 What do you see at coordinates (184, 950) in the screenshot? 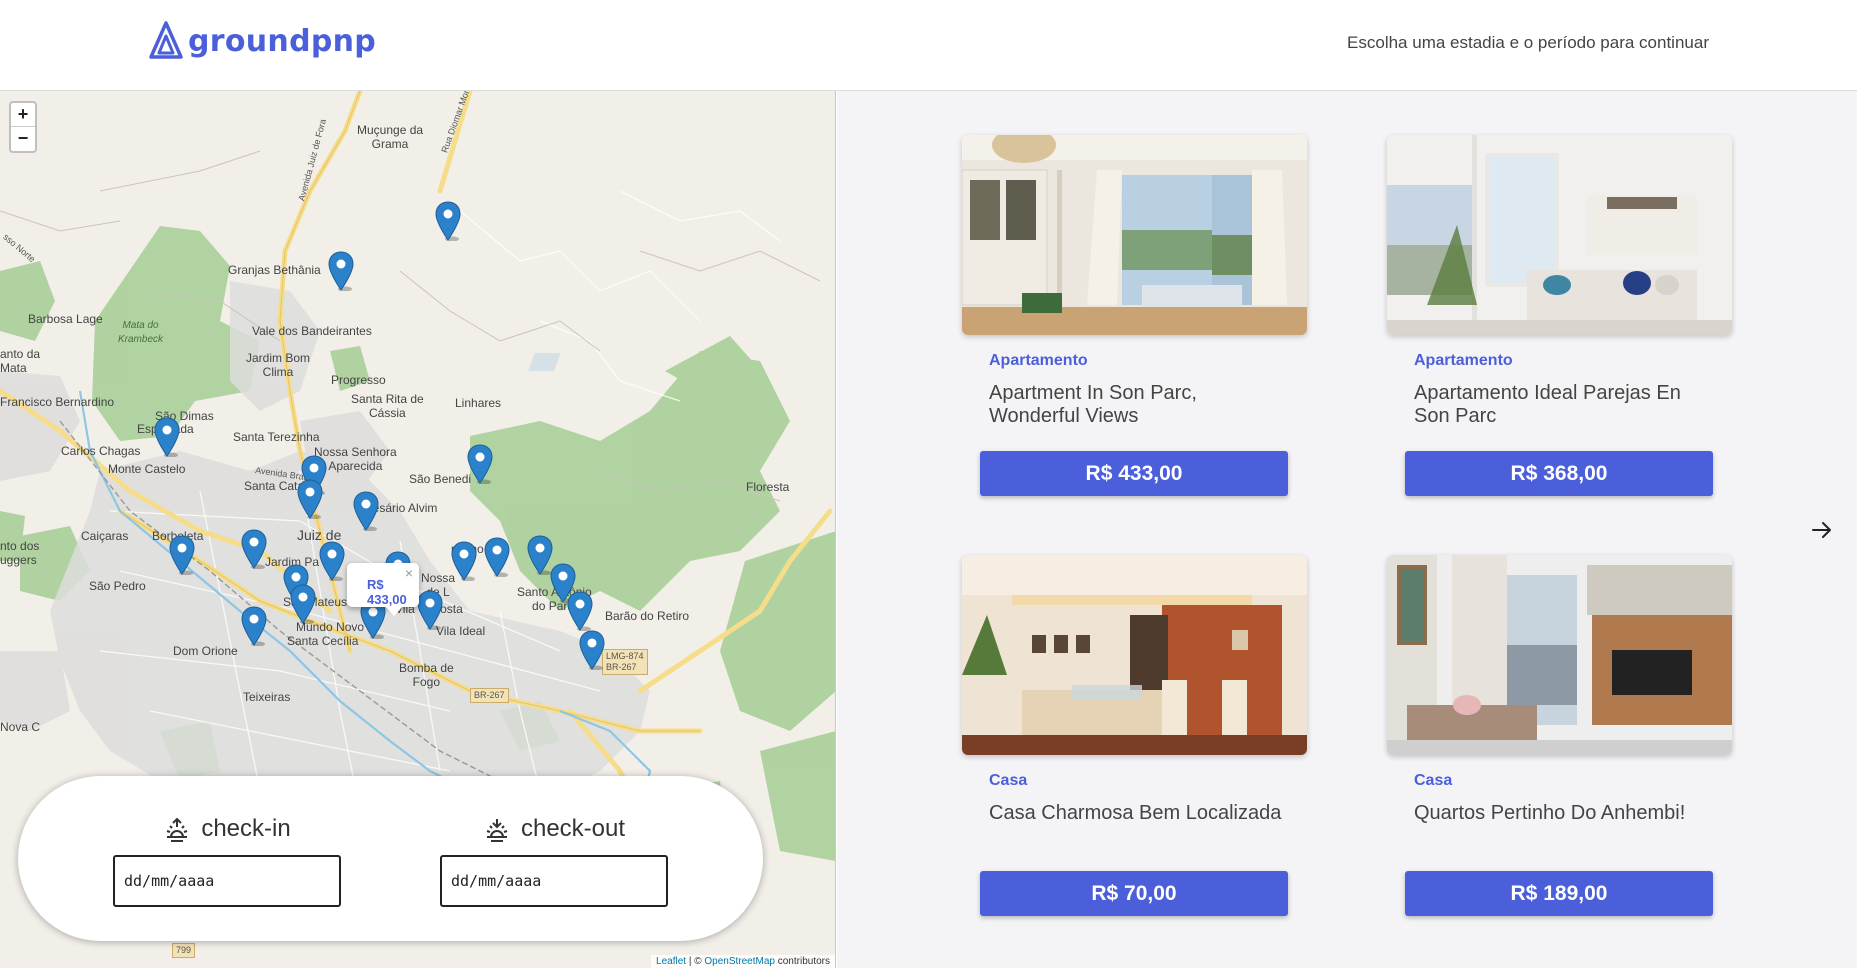
I see `road-shield: 799` at bounding box center [184, 950].